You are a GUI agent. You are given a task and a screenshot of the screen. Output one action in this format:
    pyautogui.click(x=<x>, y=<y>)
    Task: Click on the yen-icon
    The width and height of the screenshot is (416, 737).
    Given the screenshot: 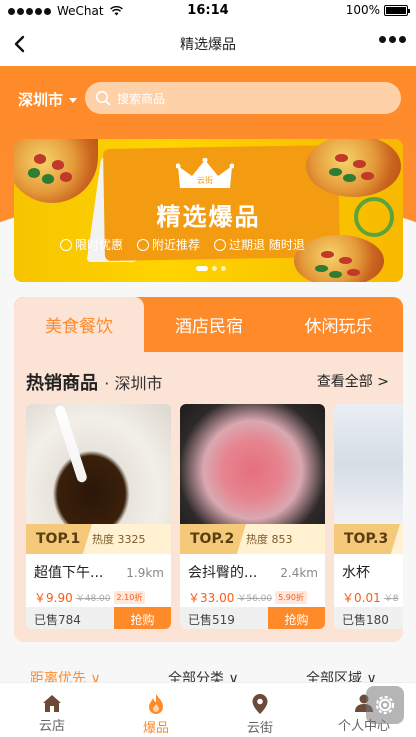 What is the action you would take?
    pyautogui.click(x=220, y=244)
    